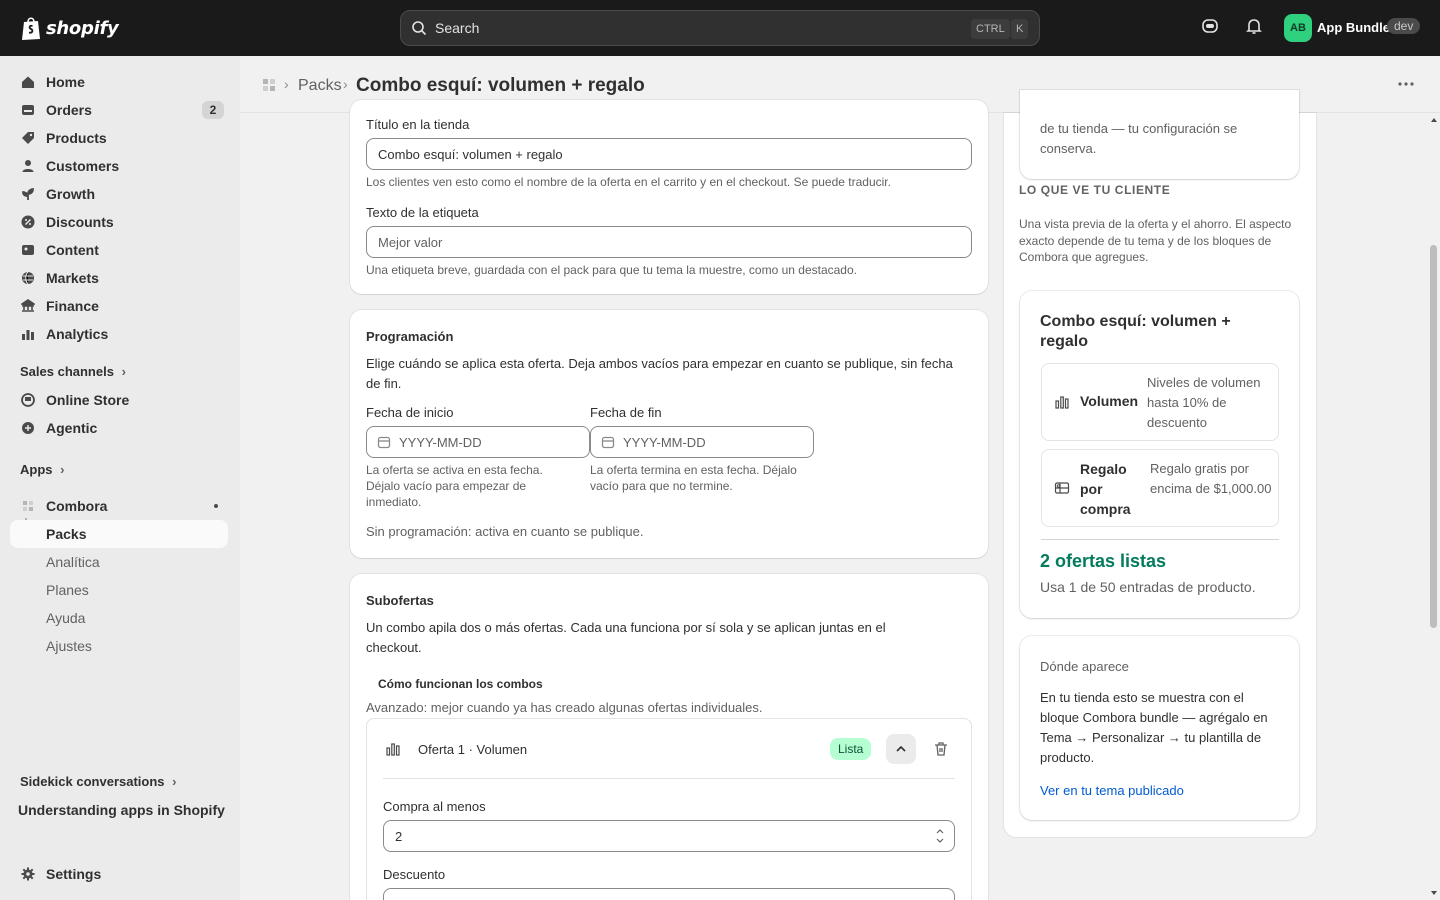 This screenshot has width=1440, height=900. Describe the element at coordinates (1433, 436) in the screenshot. I see `main-scrollbar-thumb` at that location.